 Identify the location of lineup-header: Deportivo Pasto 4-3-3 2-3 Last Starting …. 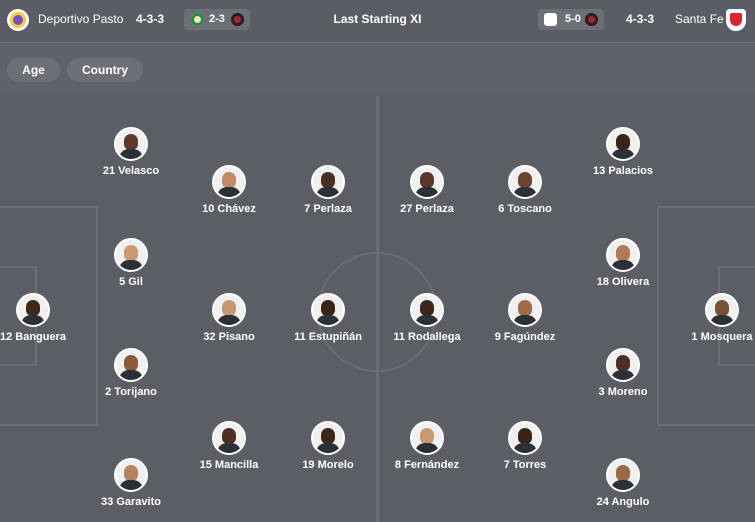
(377, 21).